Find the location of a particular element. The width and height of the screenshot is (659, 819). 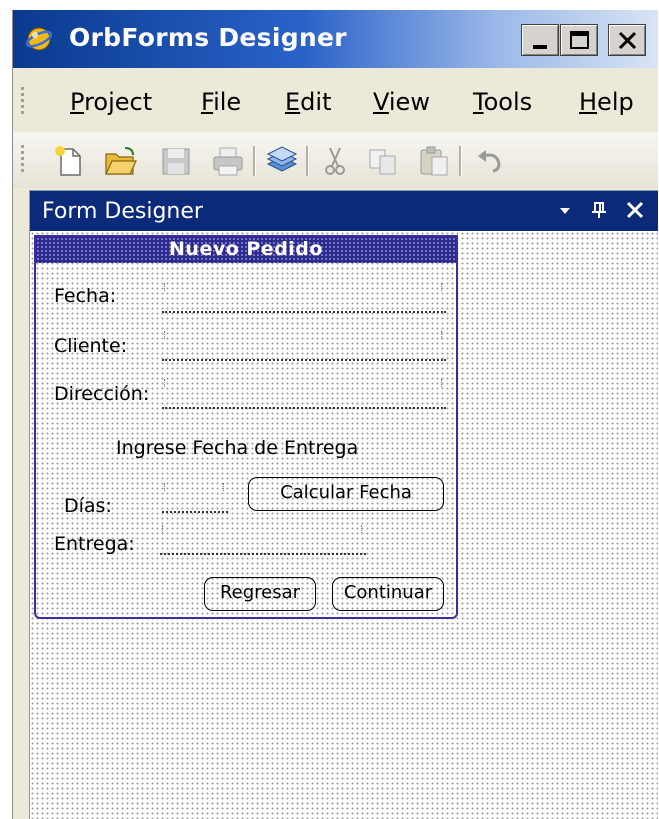

label-fecha: Fecha: is located at coordinates (85, 296).